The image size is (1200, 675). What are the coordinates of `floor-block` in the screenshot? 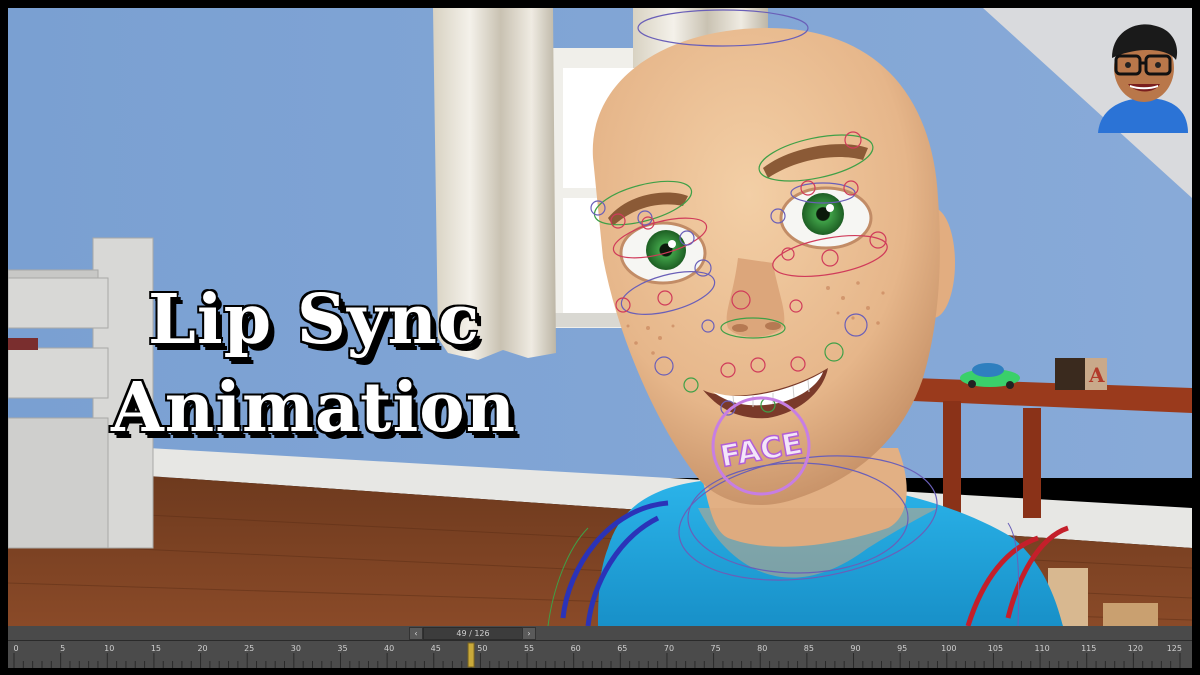 It's located at (1130, 614).